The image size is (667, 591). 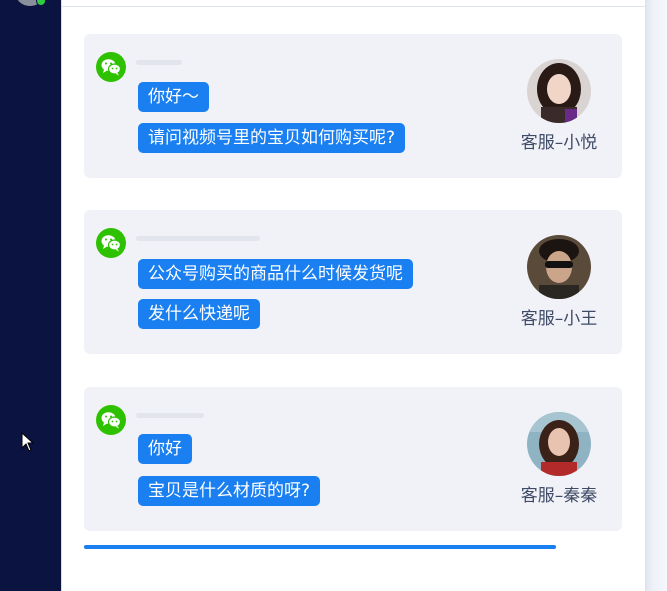 What do you see at coordinates (272, 138) in the screenshot?
I see `message-bubble: 请问视频号里的宝贝如何购买呢?` at bounding box center [272, 138].